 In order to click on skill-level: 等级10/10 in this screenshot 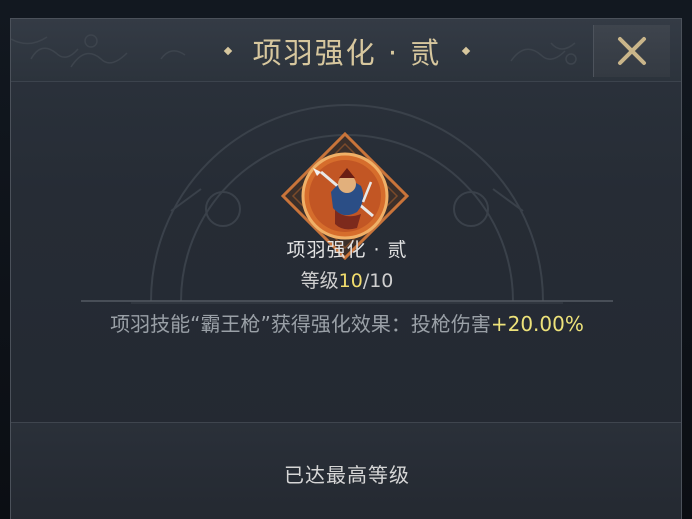, I will do `click(346, 279)`.